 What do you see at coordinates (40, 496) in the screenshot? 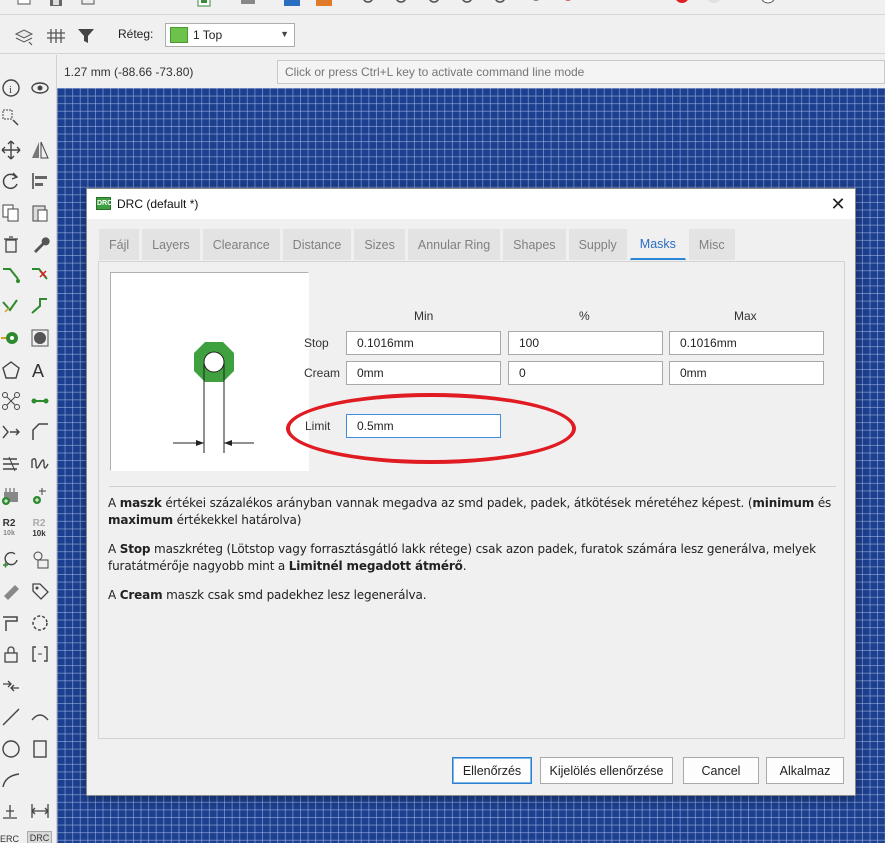
I see `add-part-icon` at bounding box center [40, 496].